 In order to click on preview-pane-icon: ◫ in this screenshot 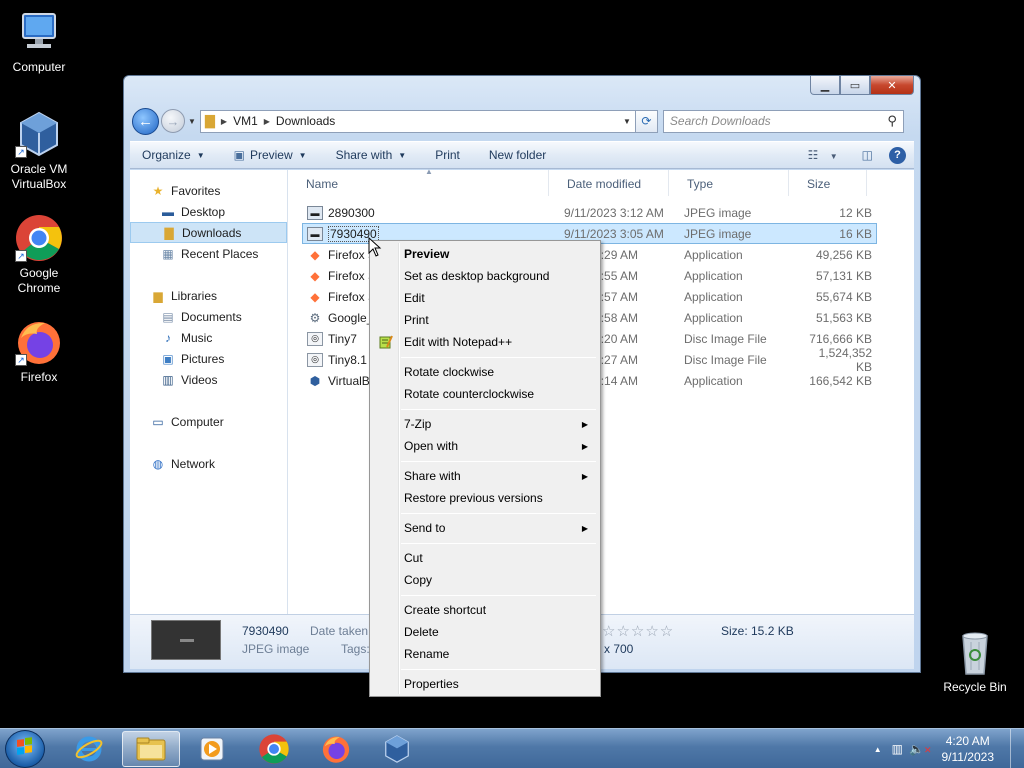, I will do `click(867, 155)`.